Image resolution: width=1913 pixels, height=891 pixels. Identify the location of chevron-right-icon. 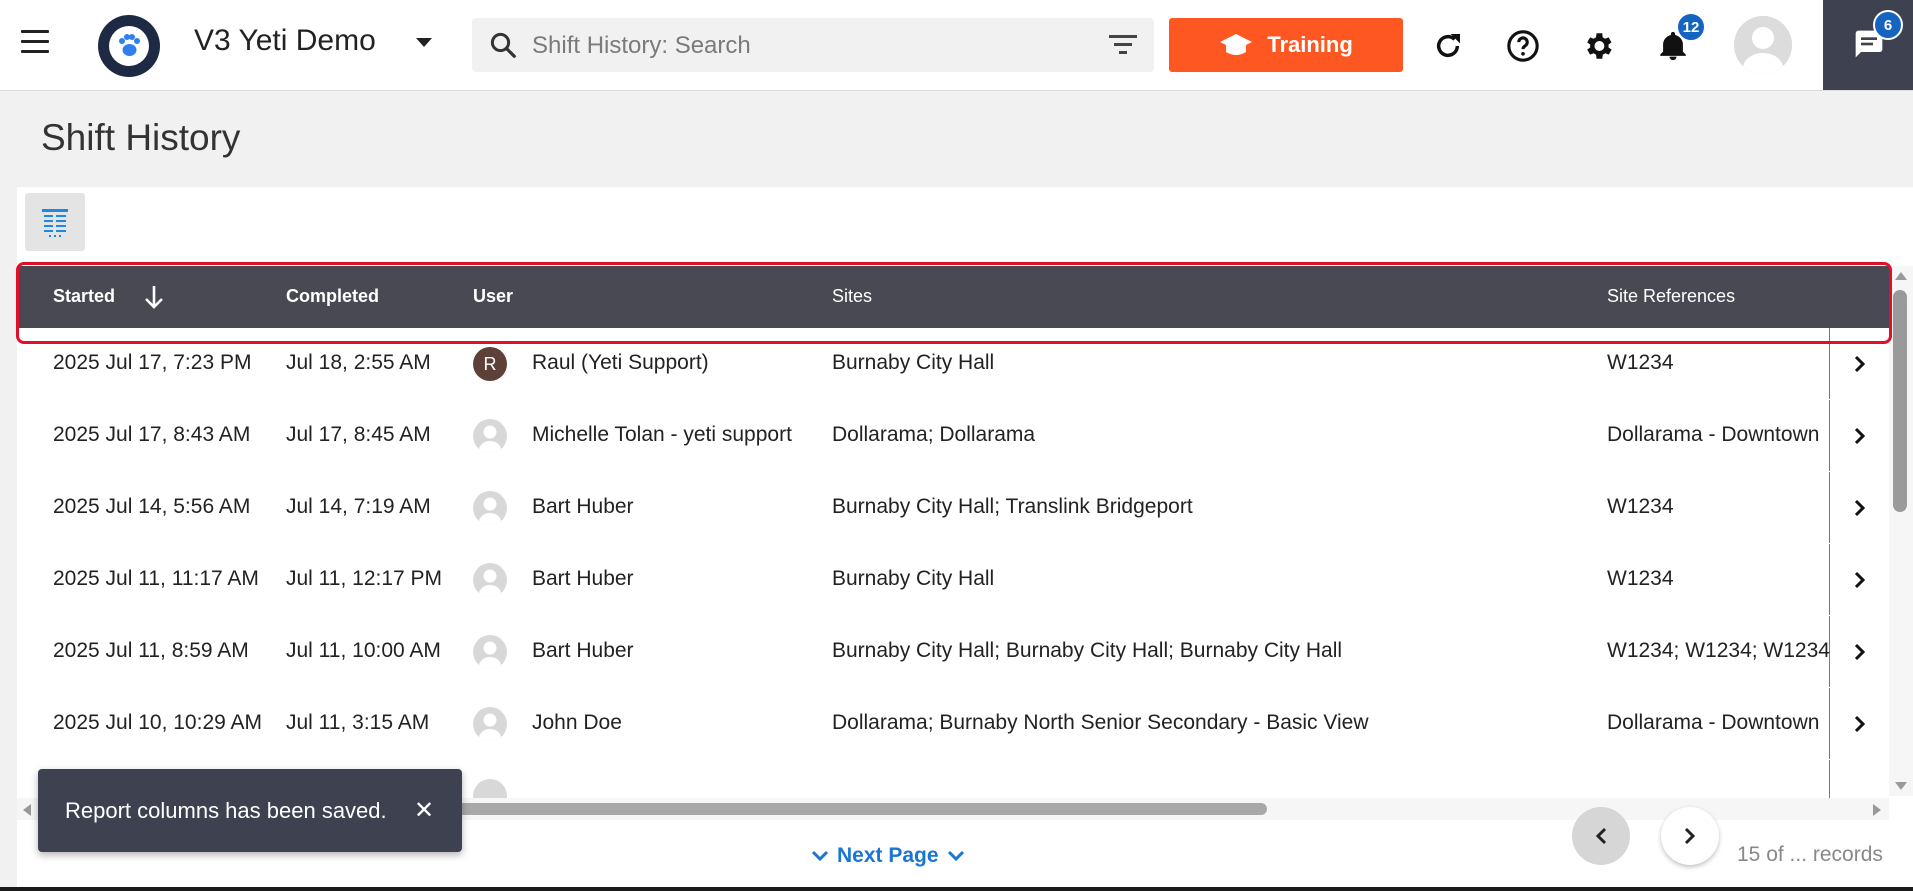
(1690, 836).